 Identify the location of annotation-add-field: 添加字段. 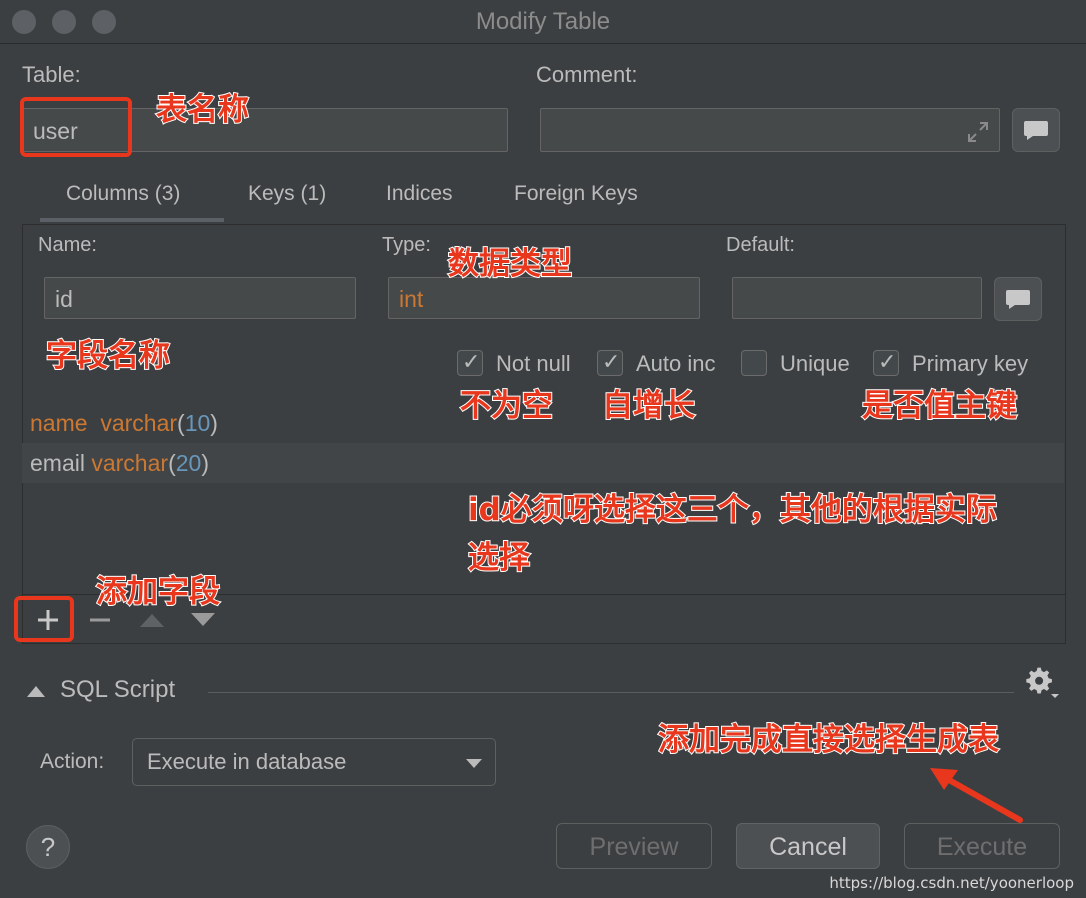
(158, 592).